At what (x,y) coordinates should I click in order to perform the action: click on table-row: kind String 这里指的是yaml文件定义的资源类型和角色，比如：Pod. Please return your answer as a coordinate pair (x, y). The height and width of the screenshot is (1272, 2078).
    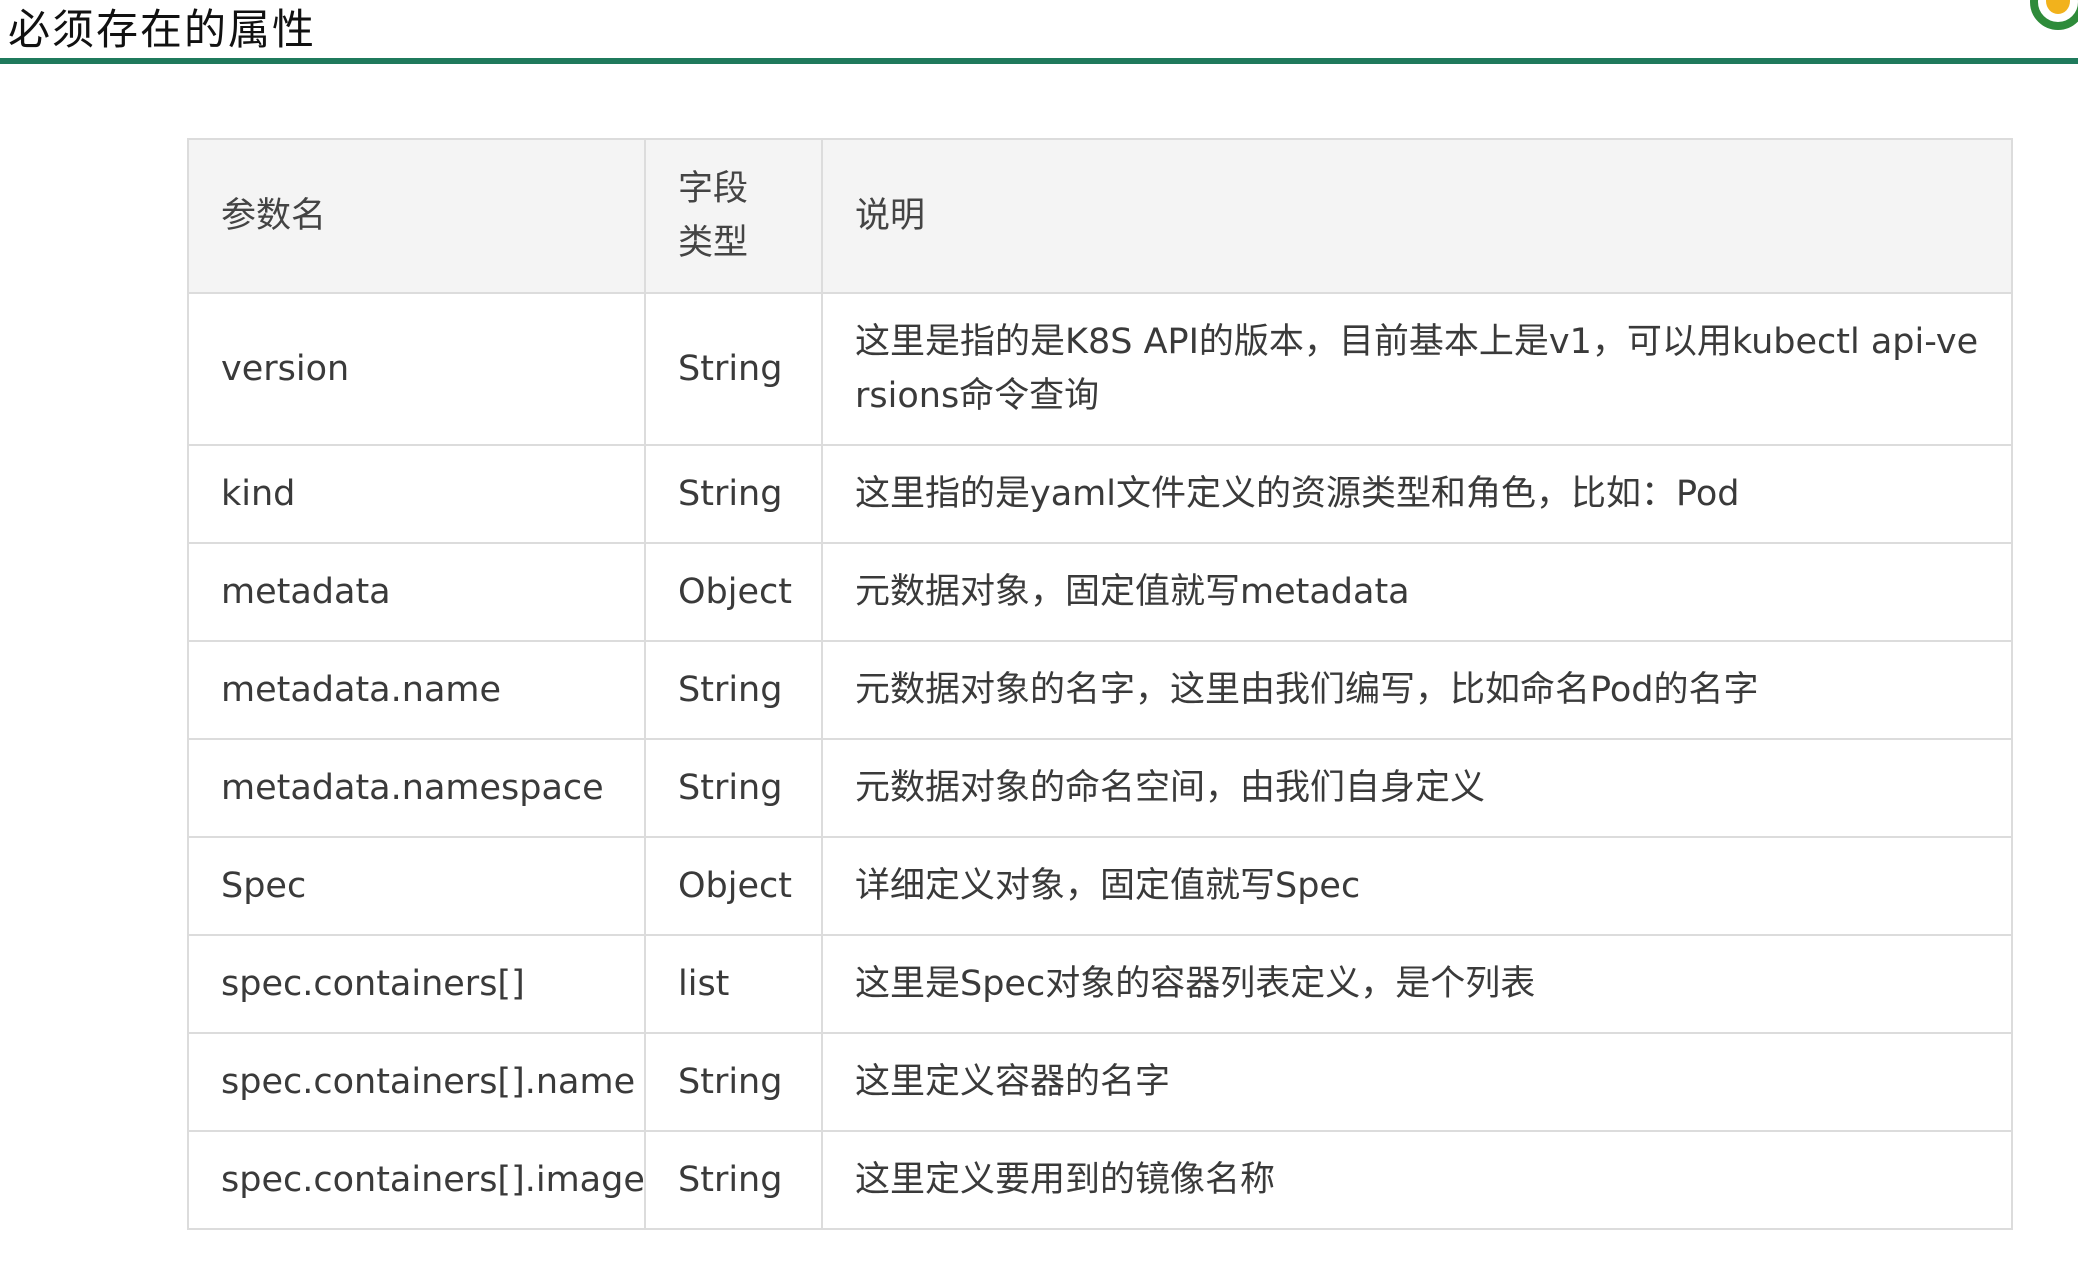
    Looking at the image, I should click on (1100, 494).